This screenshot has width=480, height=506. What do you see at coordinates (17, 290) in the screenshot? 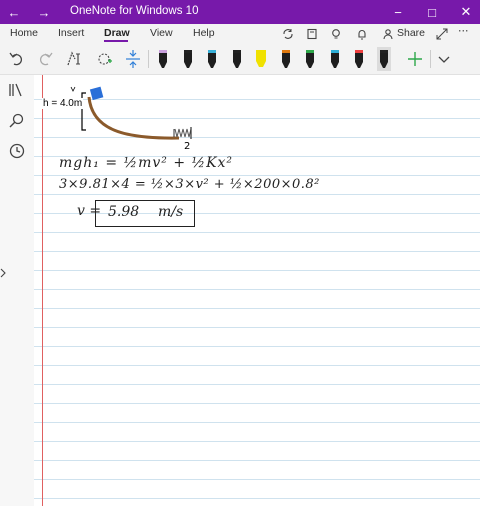
I see `navigation-sidebar` at bounding box center [17, 290].